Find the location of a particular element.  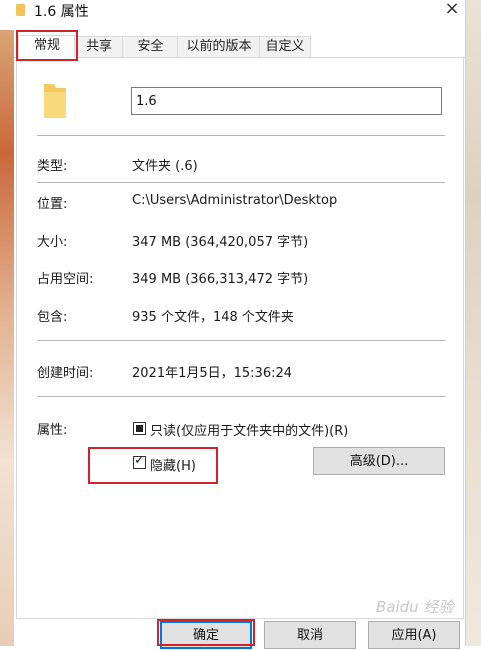

close-button: × is located at coordinates (452, 10).